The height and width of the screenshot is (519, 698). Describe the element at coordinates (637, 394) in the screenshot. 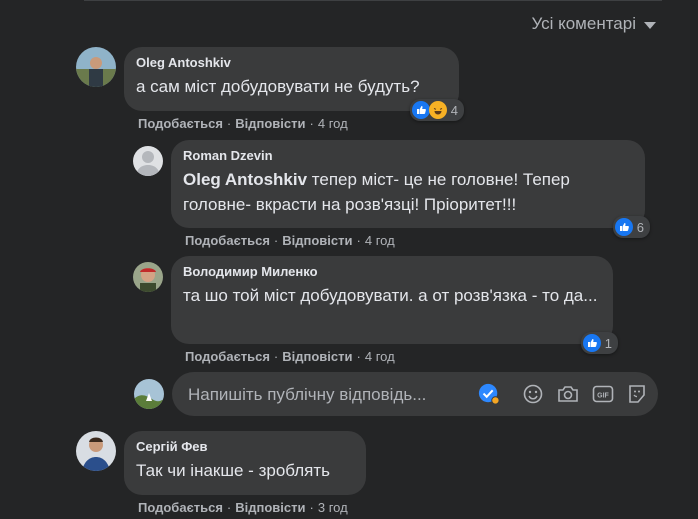

I see `sticker-icon` at that location.